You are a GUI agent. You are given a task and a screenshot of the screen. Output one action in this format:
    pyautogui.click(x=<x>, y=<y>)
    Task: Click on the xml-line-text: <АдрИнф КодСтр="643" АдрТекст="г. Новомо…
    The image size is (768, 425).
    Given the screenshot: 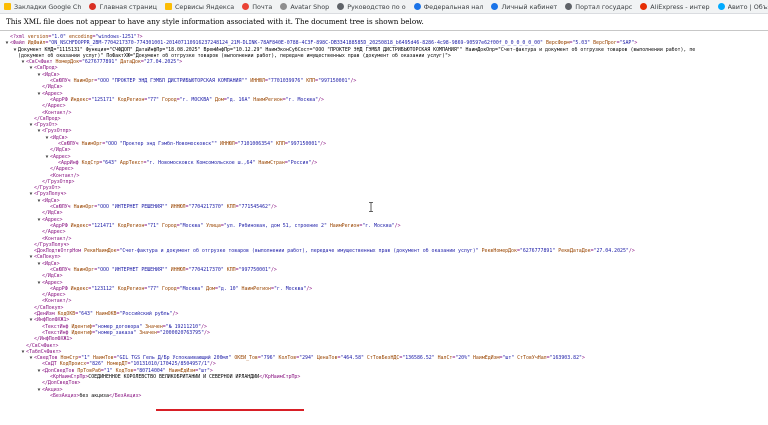 What is the action you would take?
    pyautogui.click(x=188, y=162)
    